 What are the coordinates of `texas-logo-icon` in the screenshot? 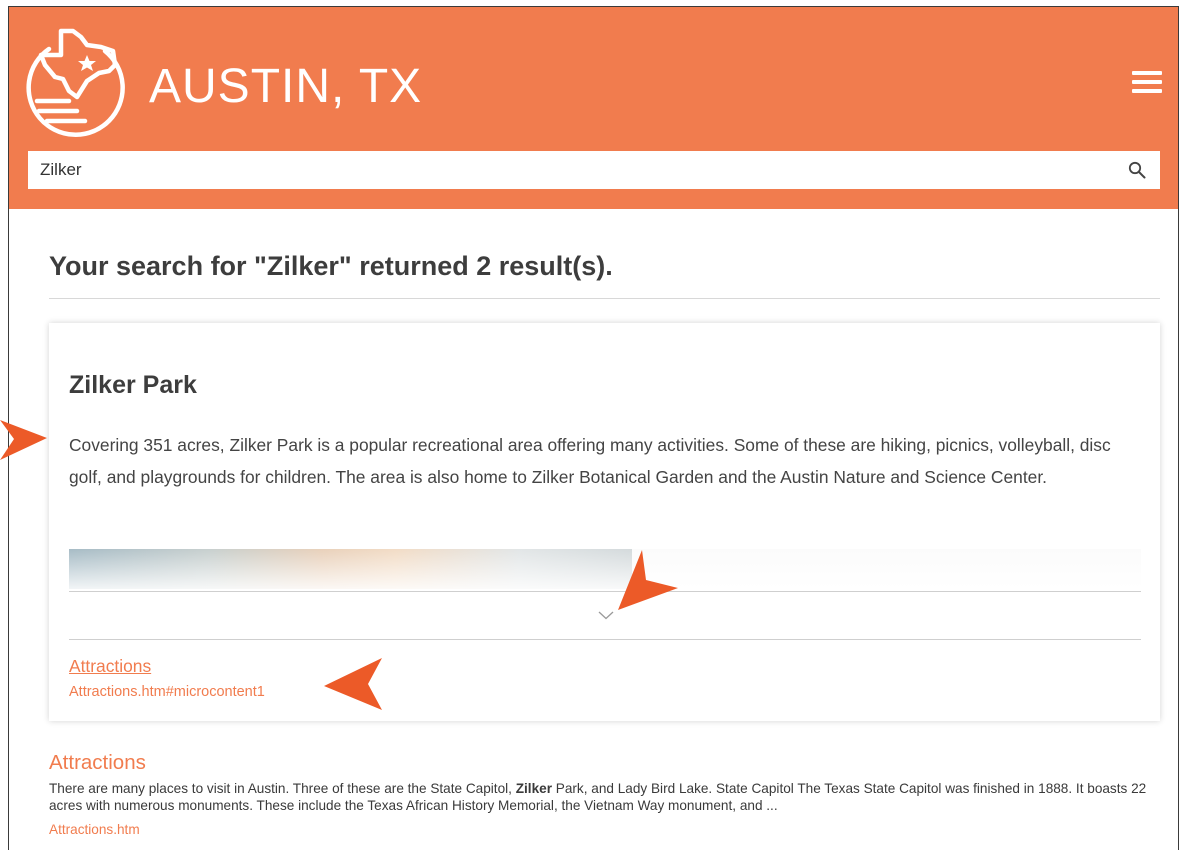 It's located at (77, 79).